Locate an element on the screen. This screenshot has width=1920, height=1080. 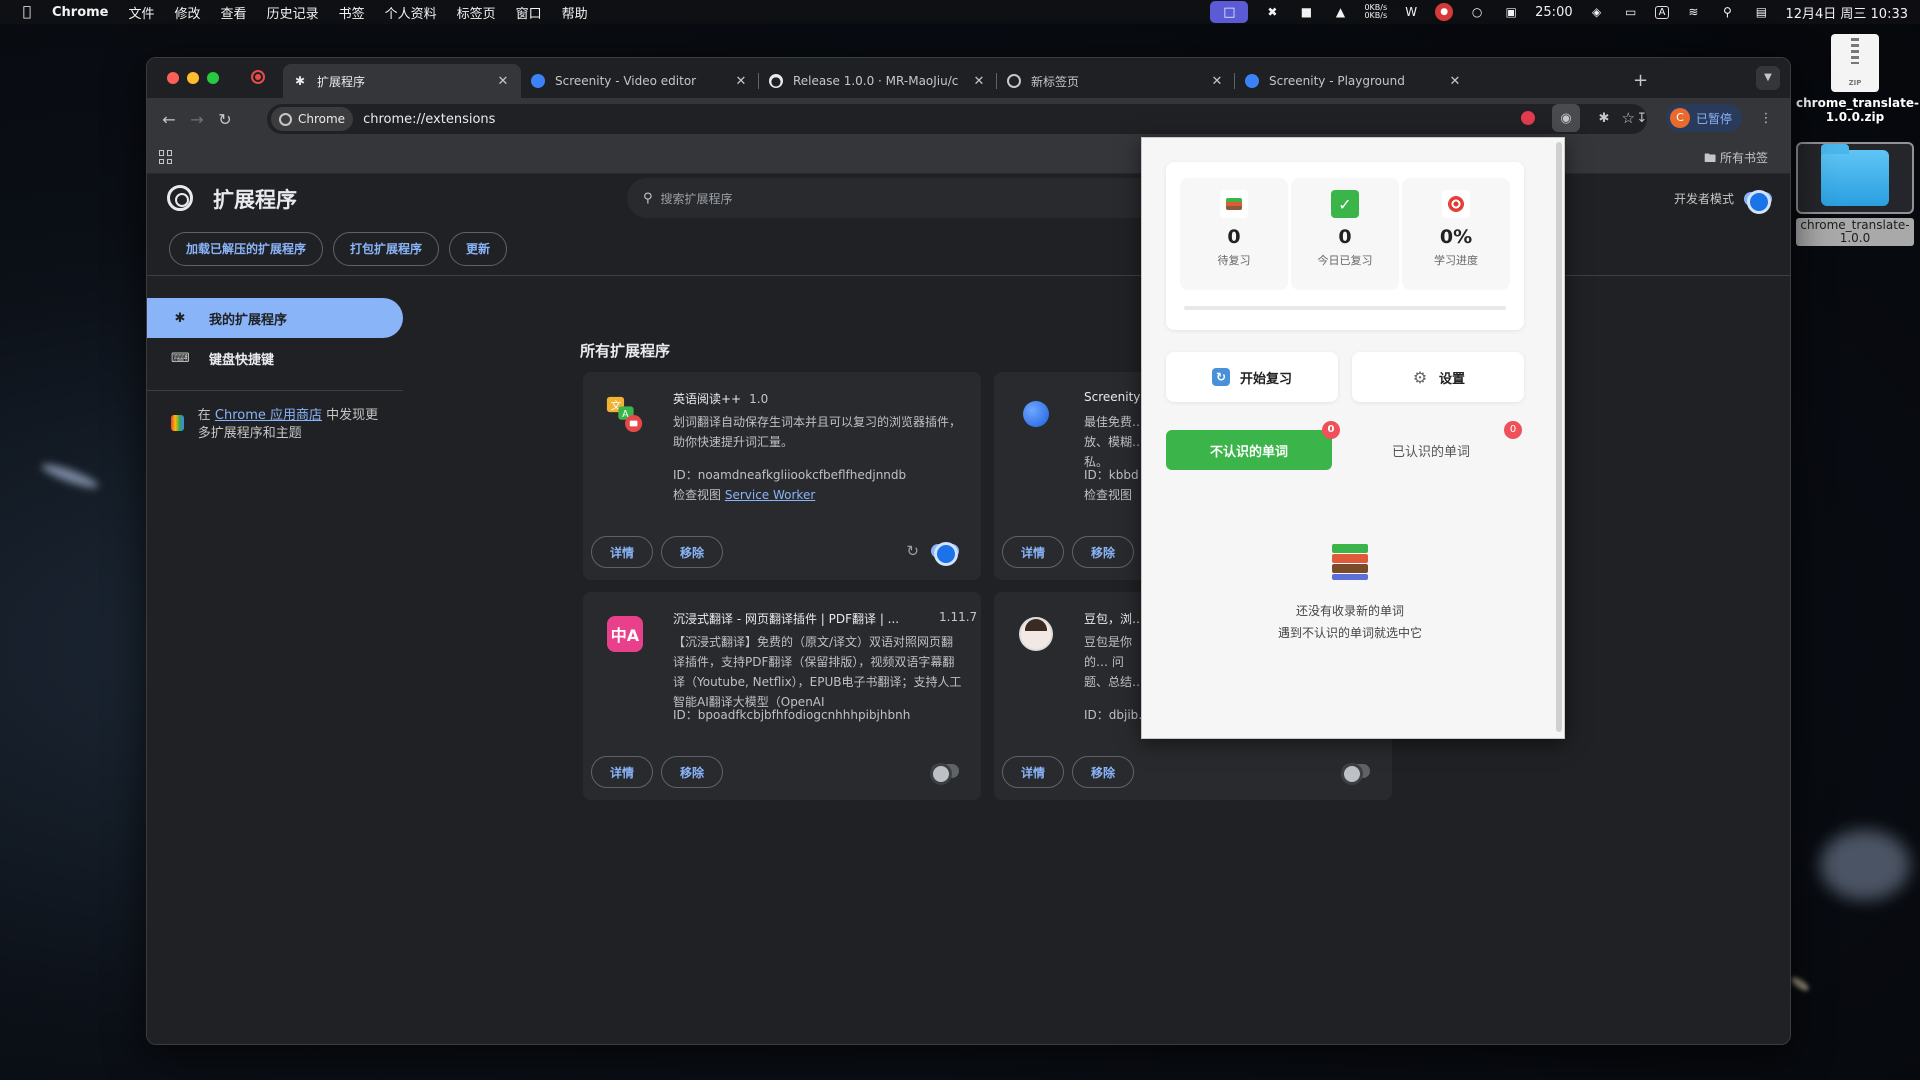
extension-name: 英语阅读++ 1.0 is located at coordinates (721, 399).